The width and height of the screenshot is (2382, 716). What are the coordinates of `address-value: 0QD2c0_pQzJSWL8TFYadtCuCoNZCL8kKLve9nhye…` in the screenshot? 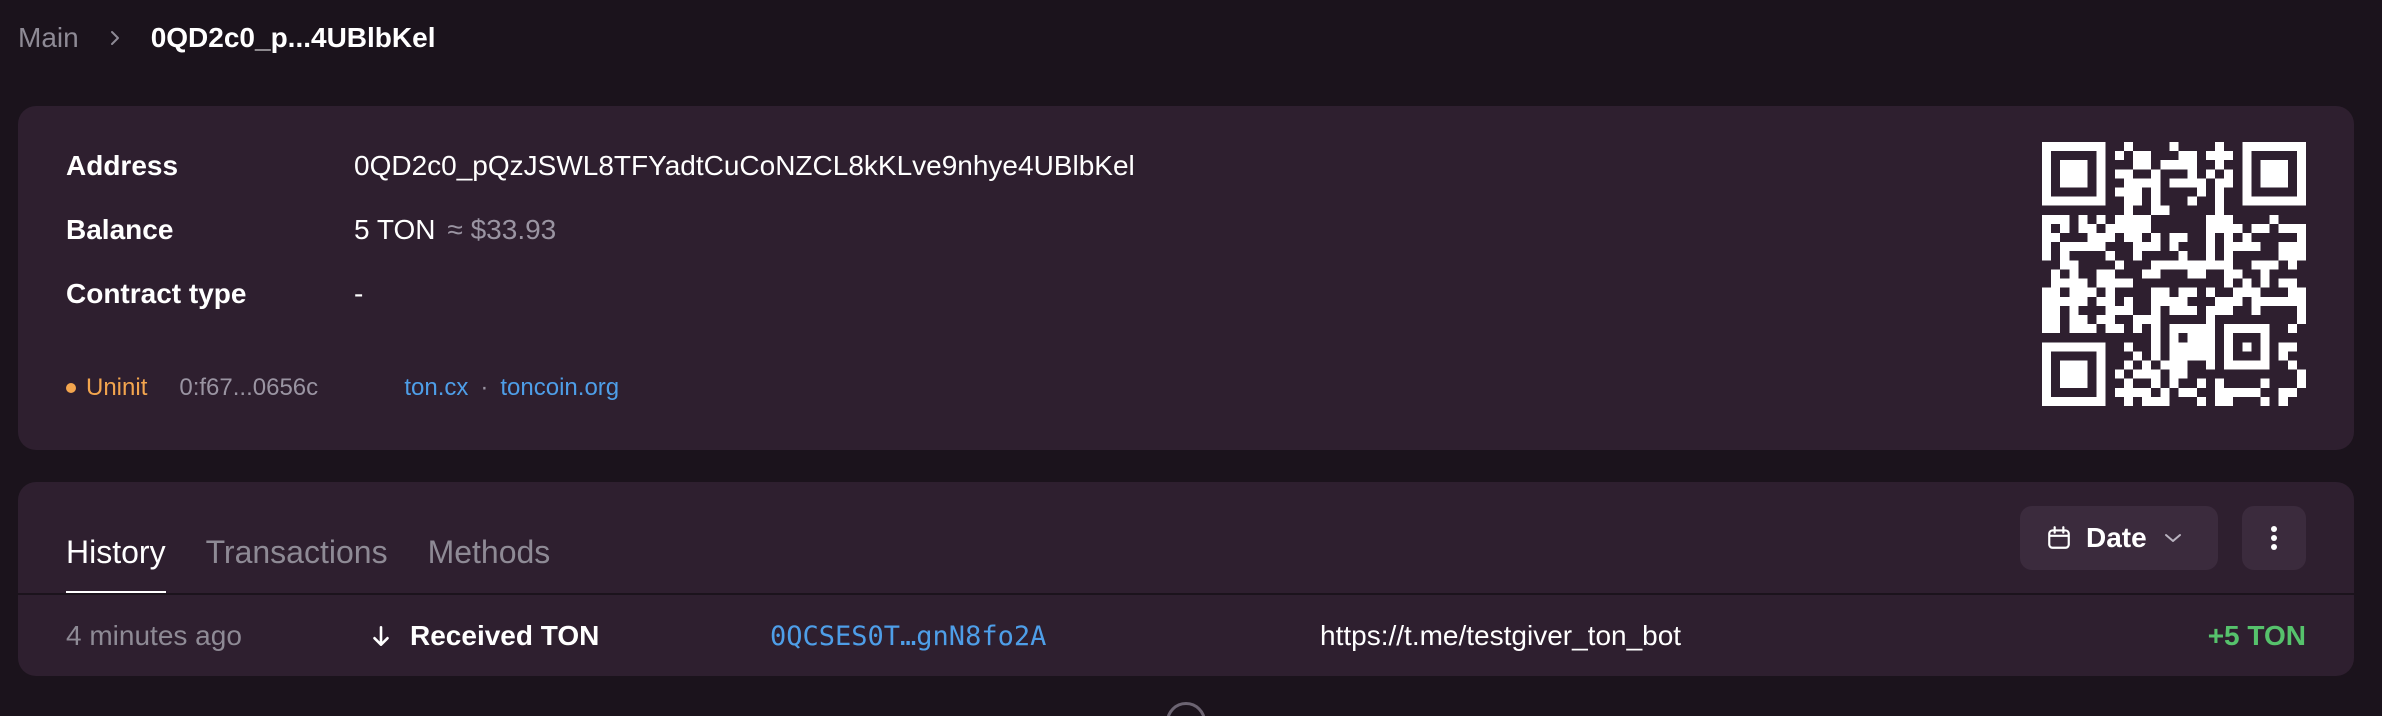 It's located at (744, 166).